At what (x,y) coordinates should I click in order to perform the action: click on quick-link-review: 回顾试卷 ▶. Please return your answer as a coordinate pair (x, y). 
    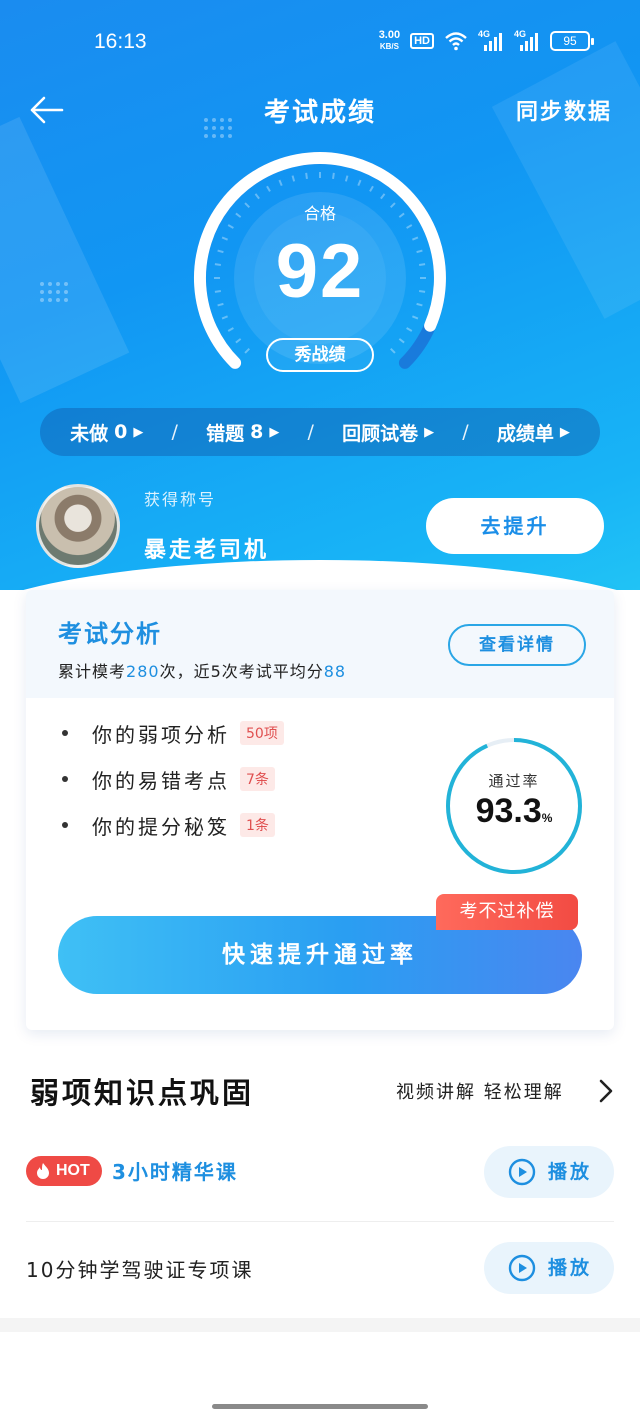
    Looking at the image, I should click on (388, 432).